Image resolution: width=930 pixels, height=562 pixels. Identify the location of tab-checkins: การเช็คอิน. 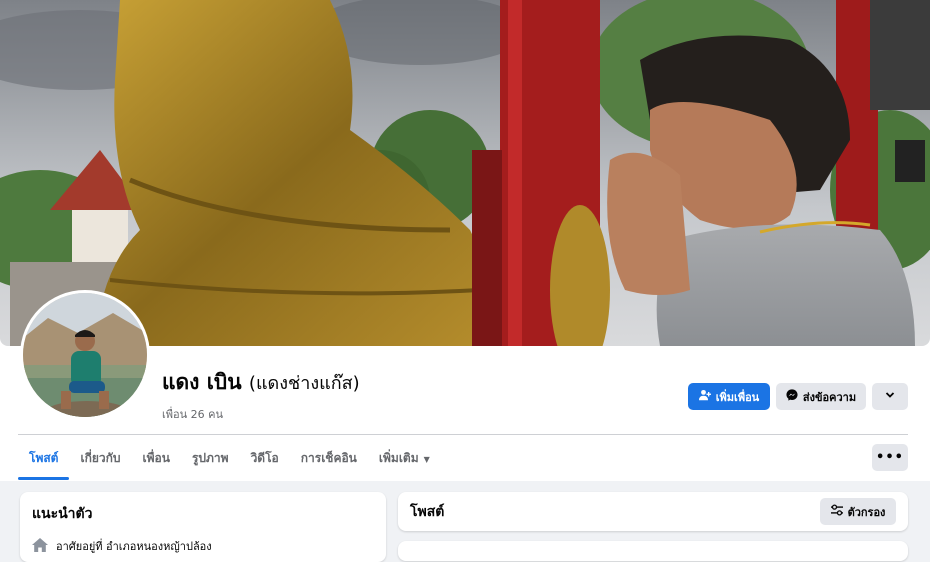
(329, 460).